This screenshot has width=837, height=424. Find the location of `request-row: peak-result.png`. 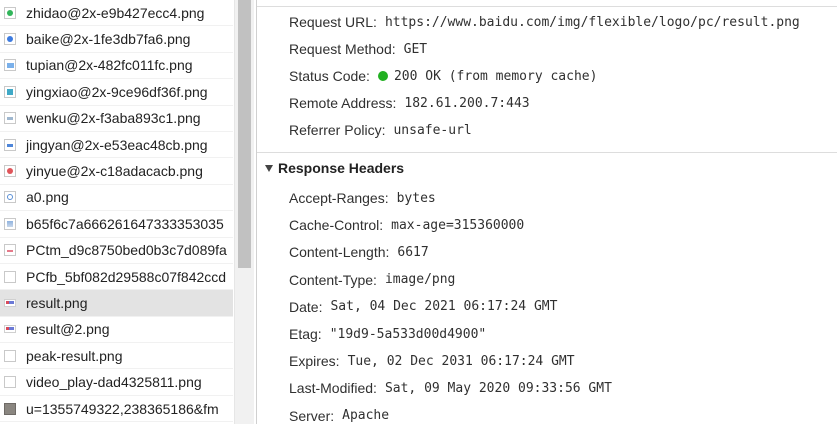

request-row: peak-result.png is located at coordinates (116, 356).